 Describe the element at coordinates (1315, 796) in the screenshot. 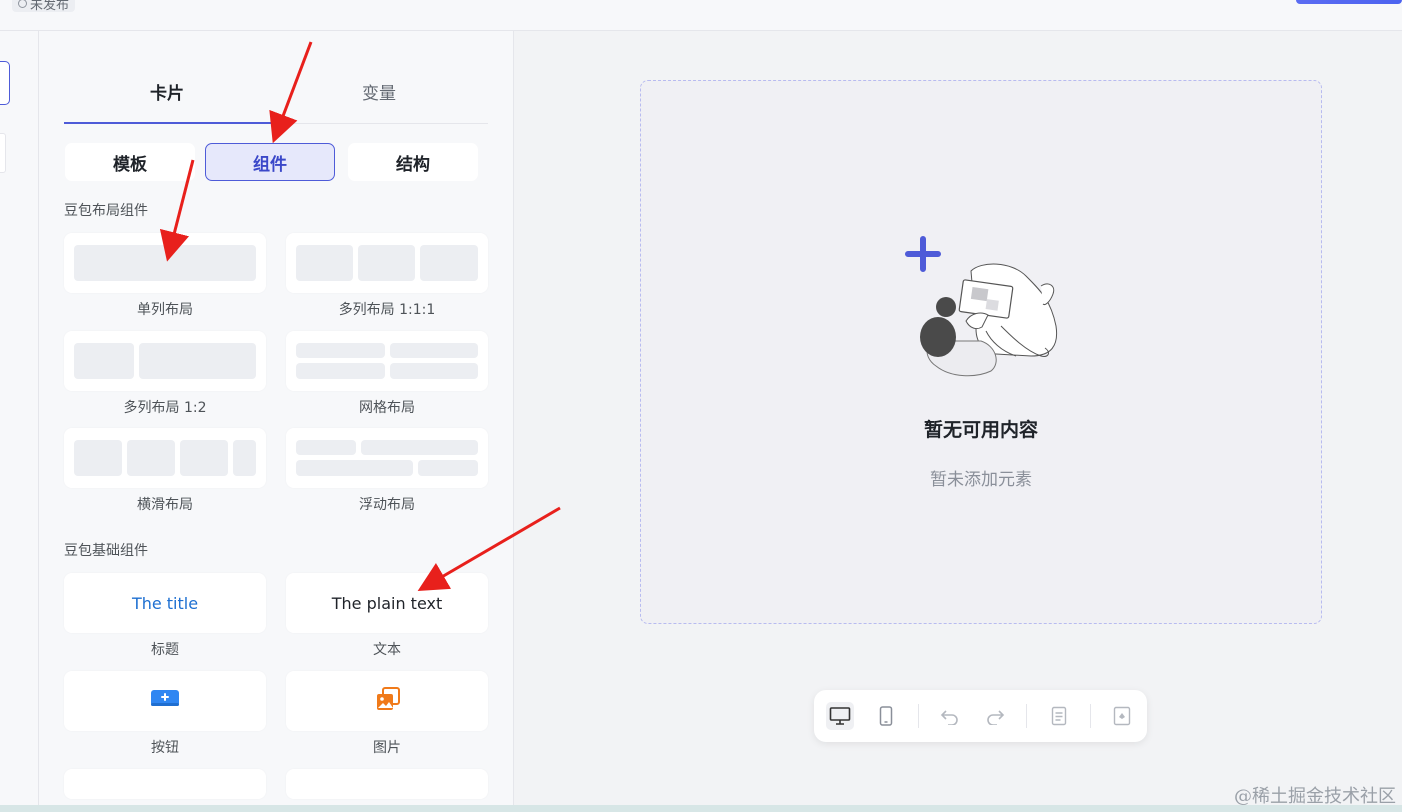

I see `watermark: @稀土掘金技术社区` at that location.